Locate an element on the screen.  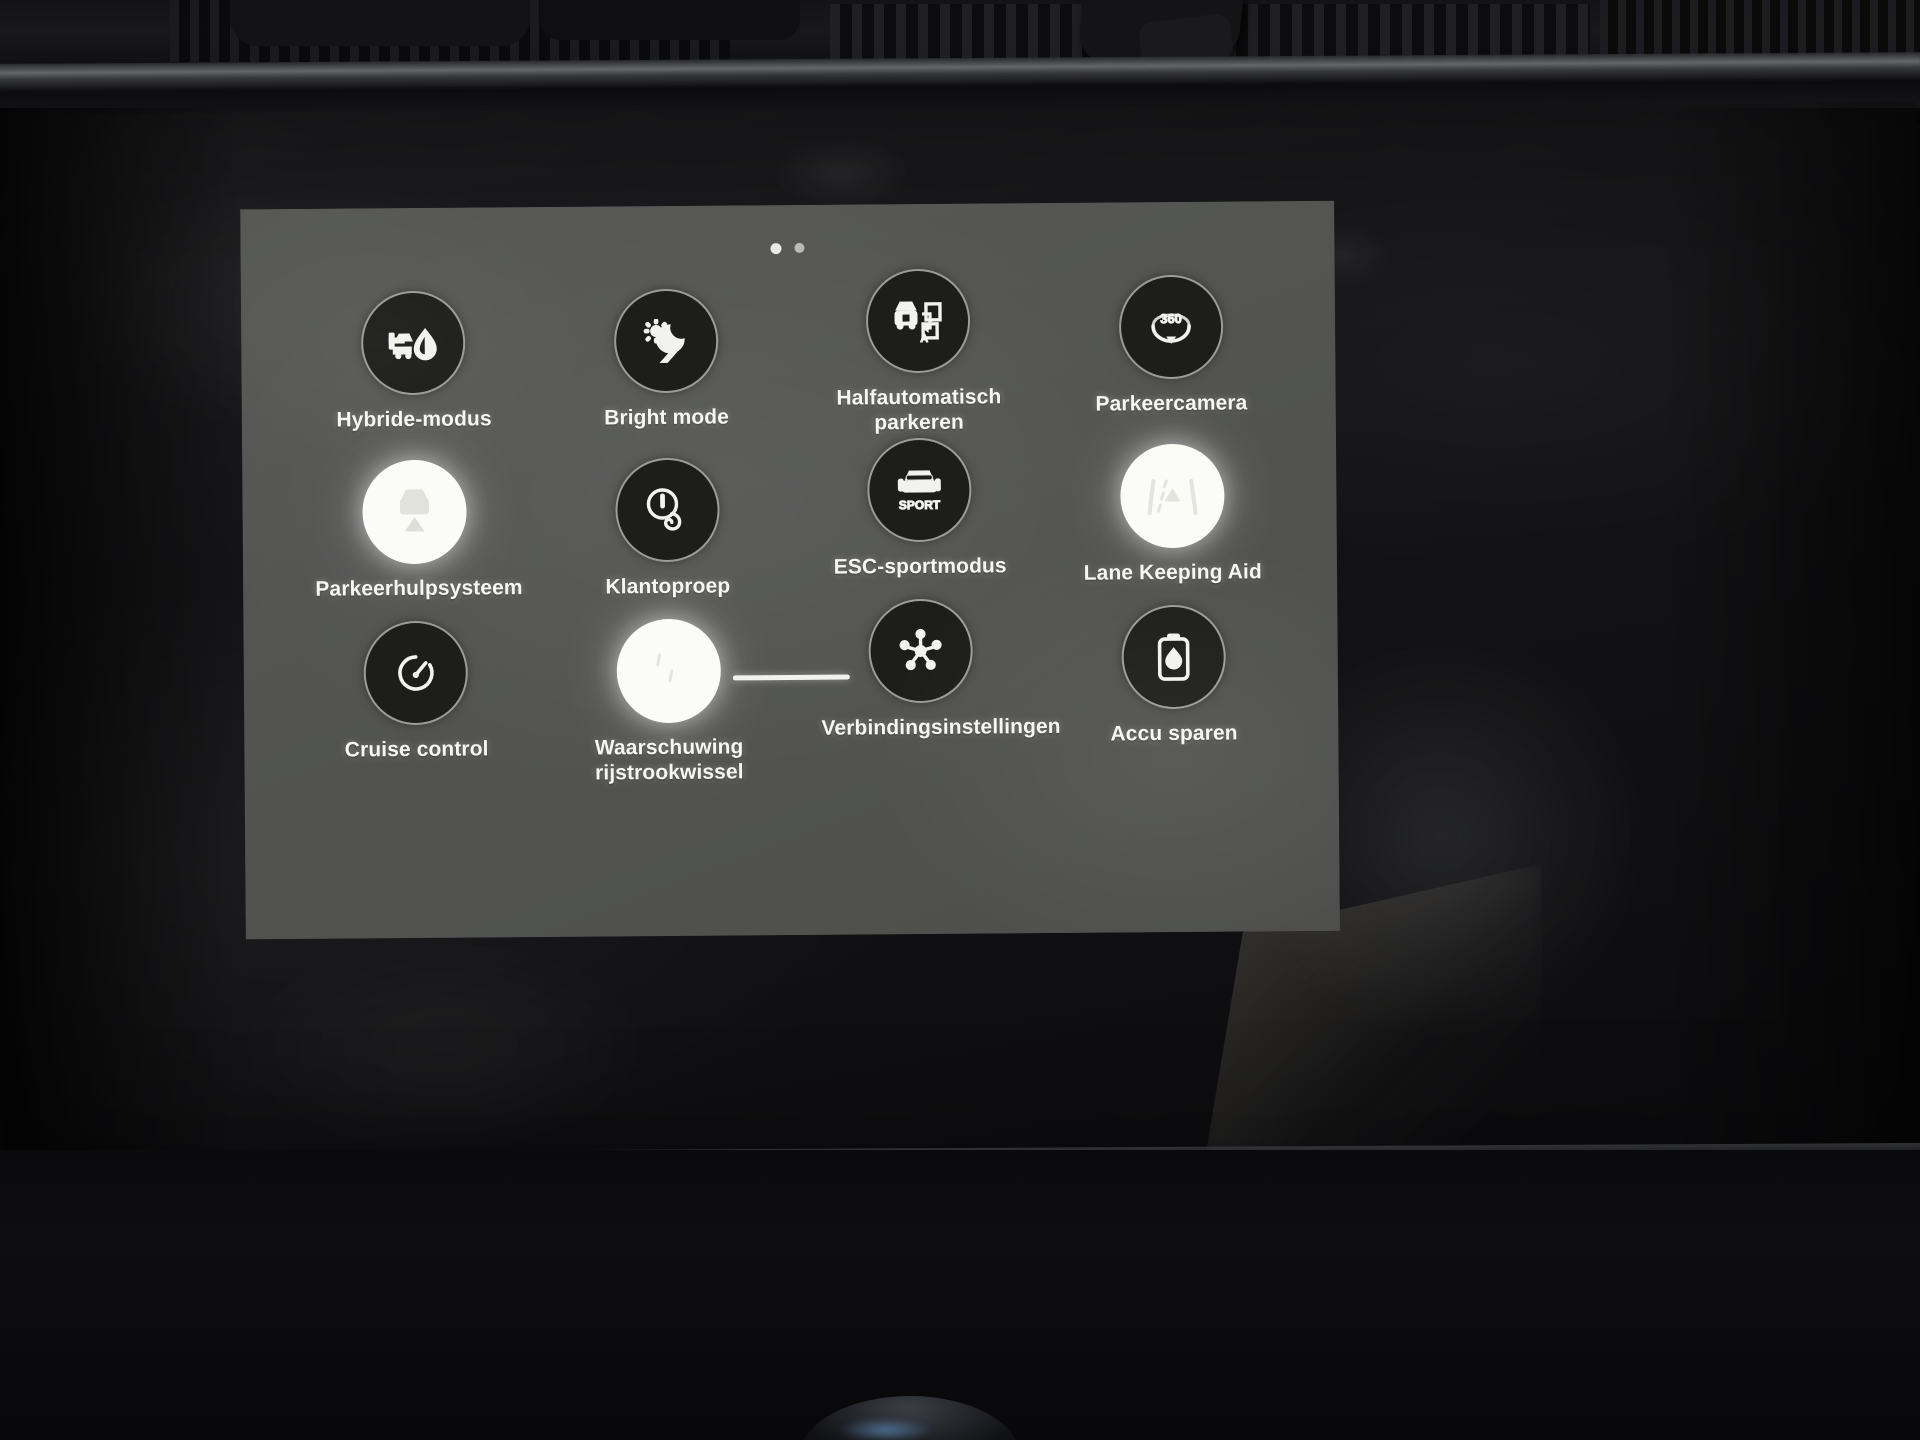
quick-setting-tile: Verbindingsinstellingen is located at coordinates (927, 686).